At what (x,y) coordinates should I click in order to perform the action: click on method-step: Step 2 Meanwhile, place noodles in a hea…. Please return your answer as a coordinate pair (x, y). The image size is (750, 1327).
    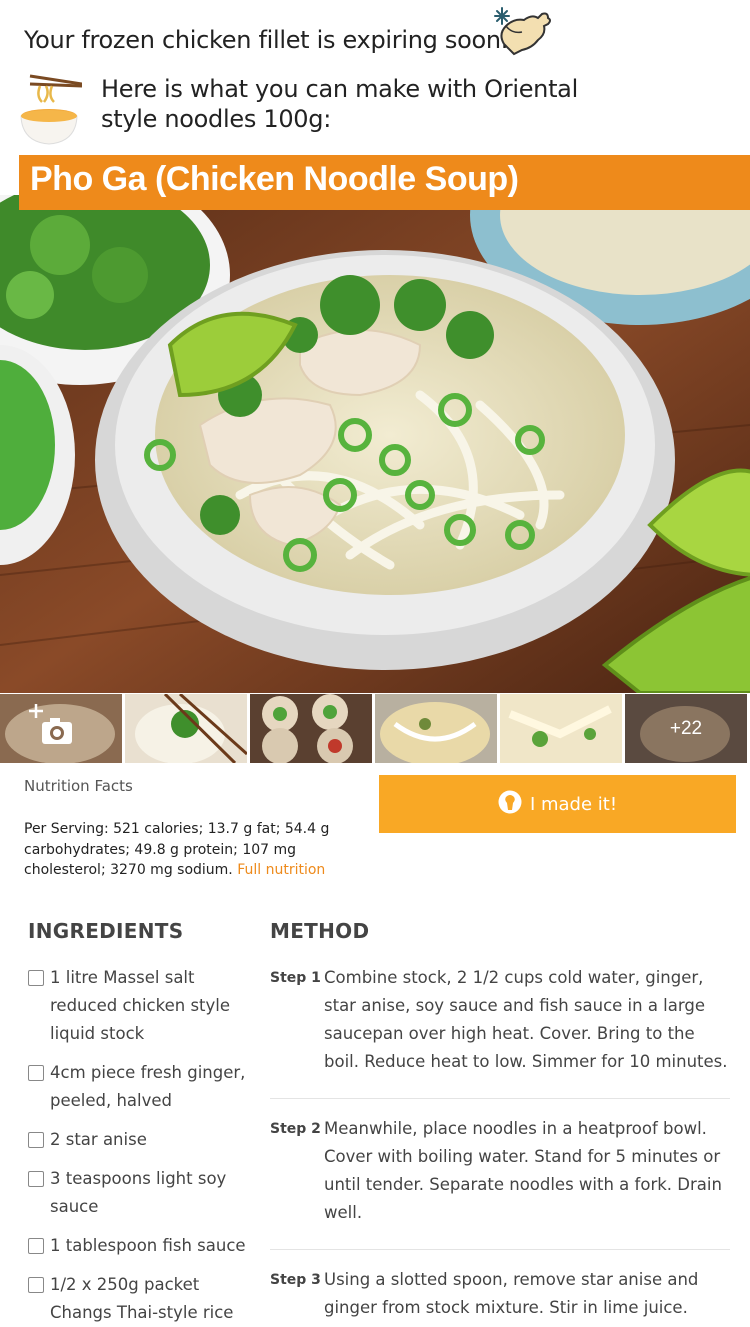
    Looking at the image, I should click on (500, 1182).